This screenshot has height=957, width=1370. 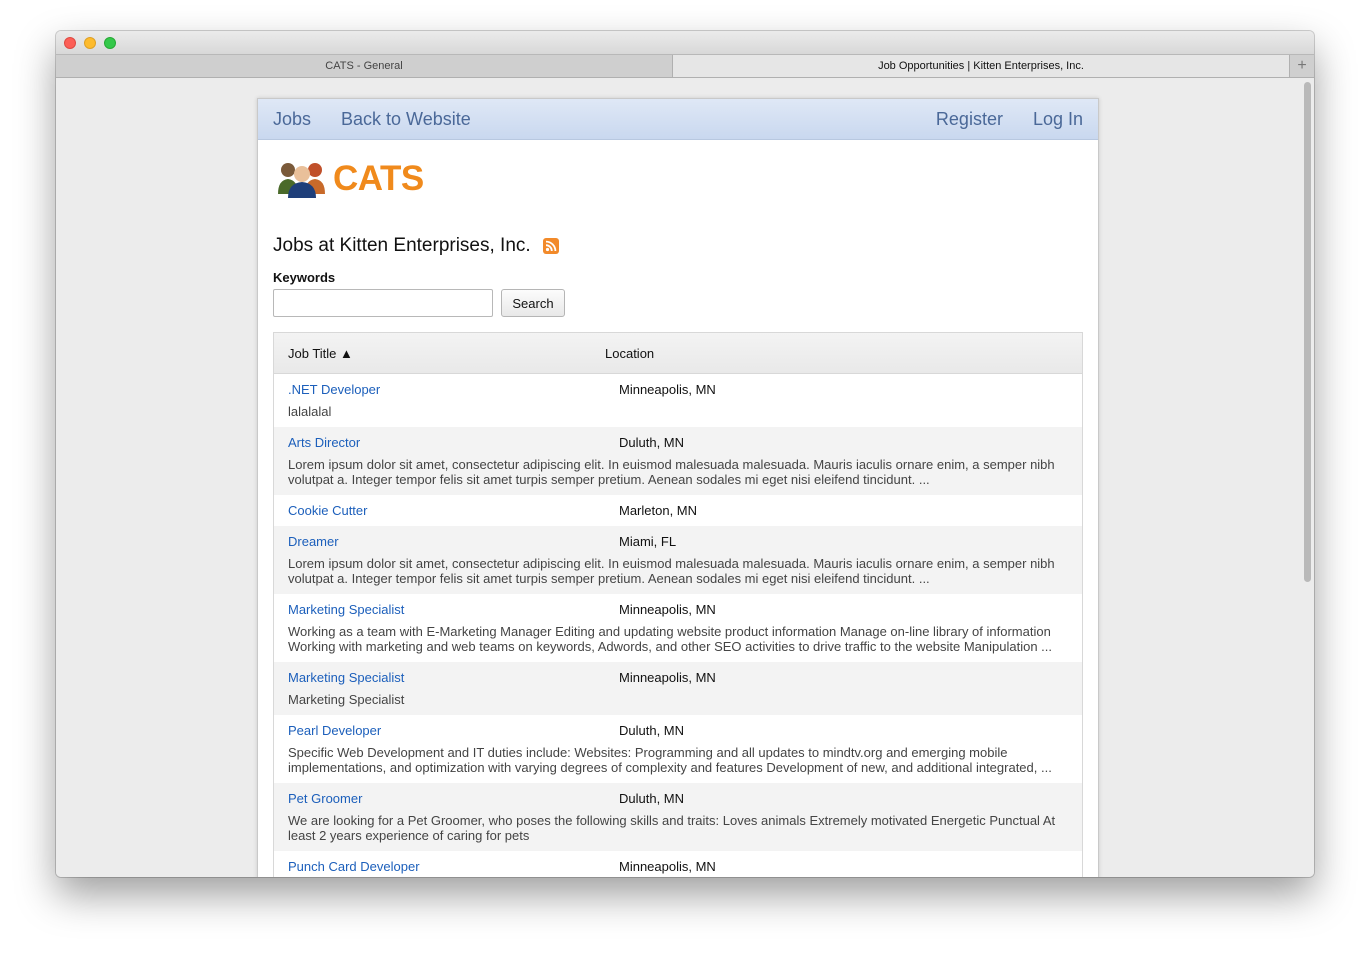 What do you see at coordinates (402, 245) in the screenshot?
I see `page-title: Jobs at Kitten Enterprises, Inc.` at bounding box center [402, 245].